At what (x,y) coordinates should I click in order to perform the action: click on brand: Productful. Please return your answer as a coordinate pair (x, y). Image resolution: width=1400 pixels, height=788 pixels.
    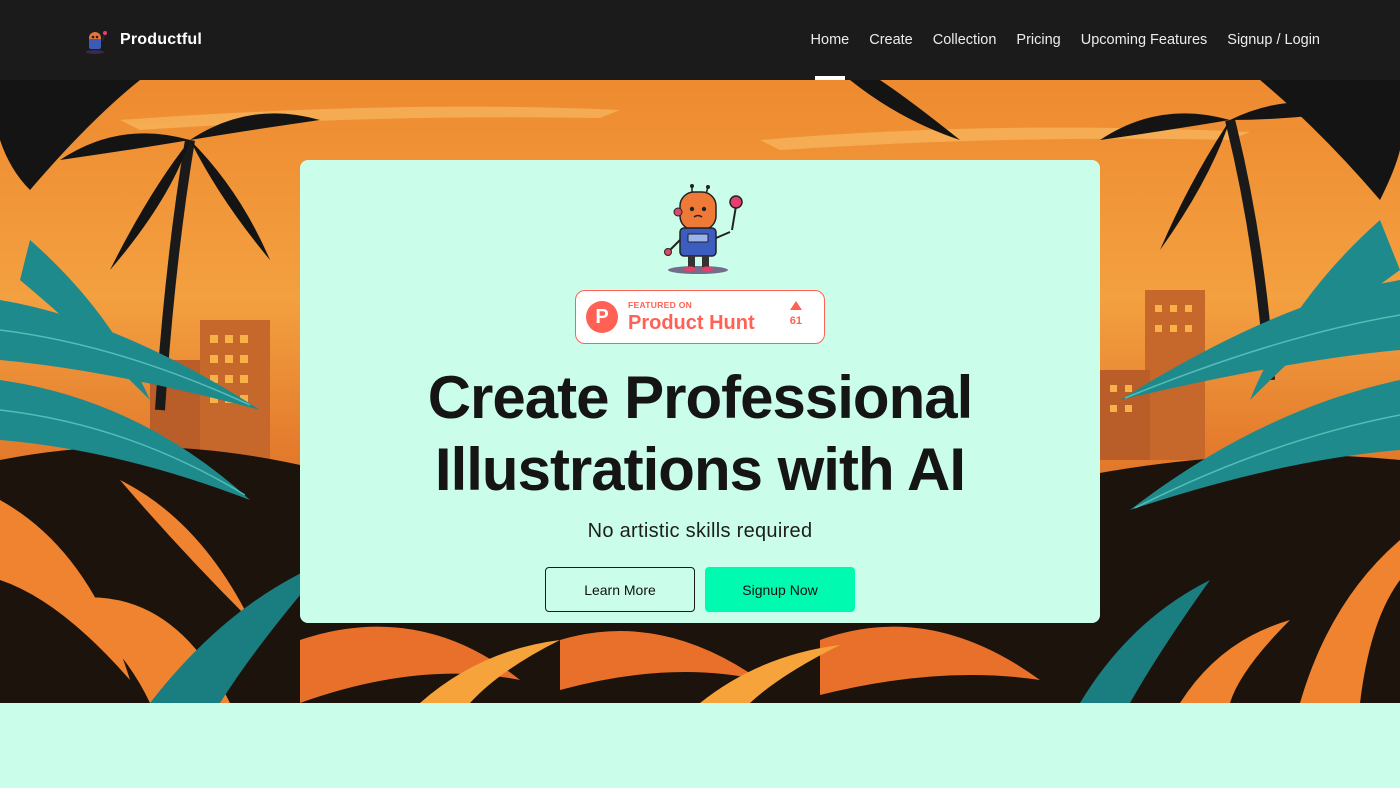
    Looking at the image, I should click on (141, 40).